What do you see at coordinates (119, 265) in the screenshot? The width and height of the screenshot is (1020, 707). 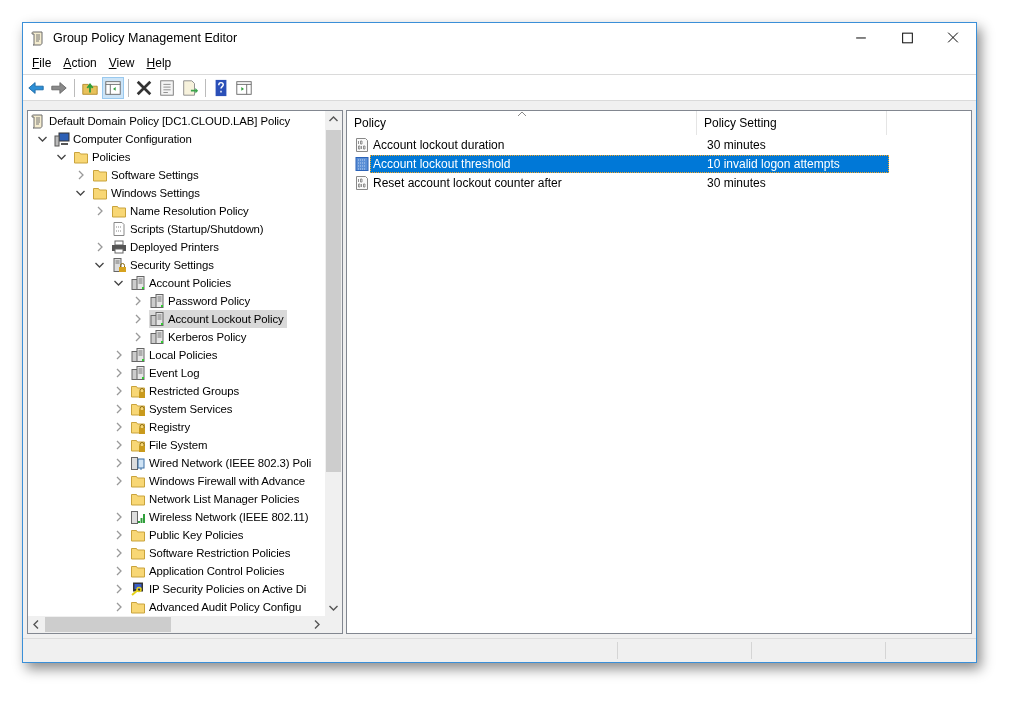 I see `locked-server-icon` at bounding box center [119, 265].